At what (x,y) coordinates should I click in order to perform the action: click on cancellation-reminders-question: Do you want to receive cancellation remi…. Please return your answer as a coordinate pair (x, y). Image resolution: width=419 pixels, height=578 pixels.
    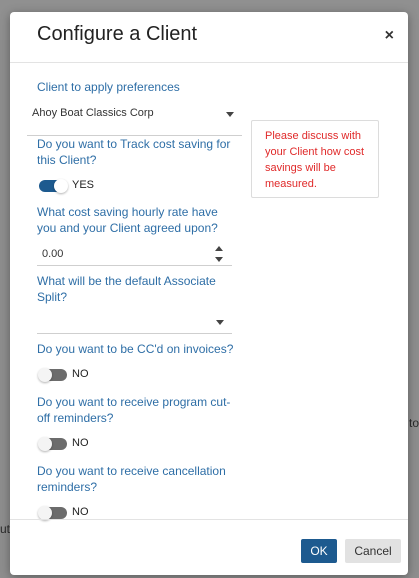
    Looking at the image, I should click on (131, 479).